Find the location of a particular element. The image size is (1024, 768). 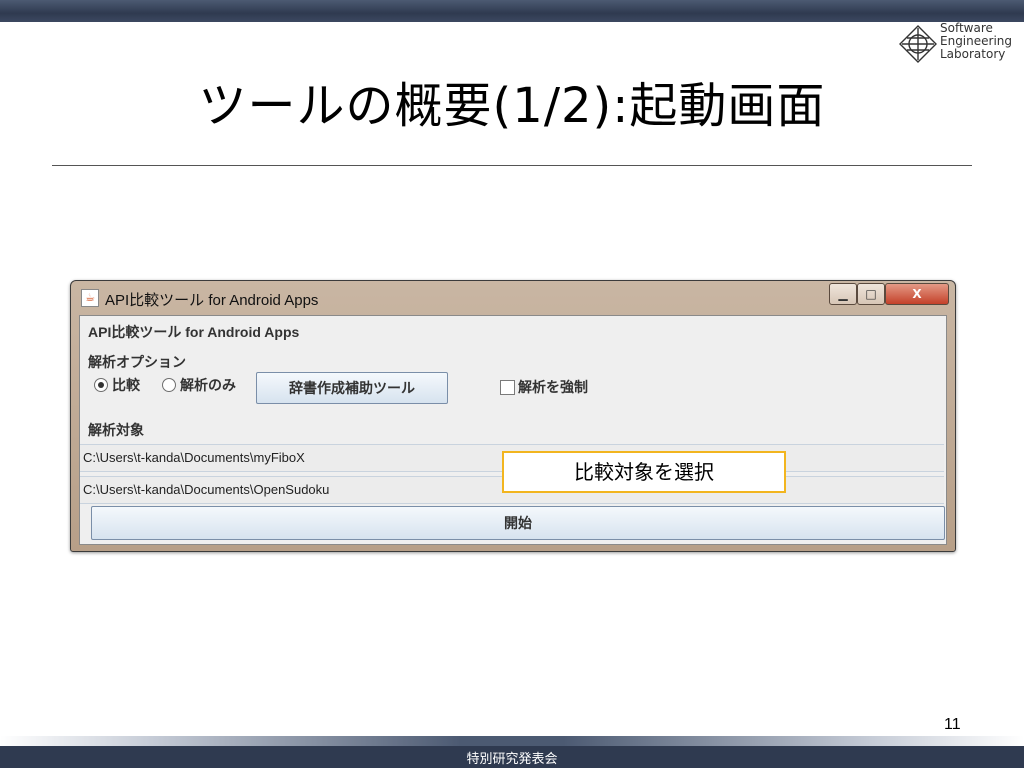

title-divider is located at coordinates (512, 165).